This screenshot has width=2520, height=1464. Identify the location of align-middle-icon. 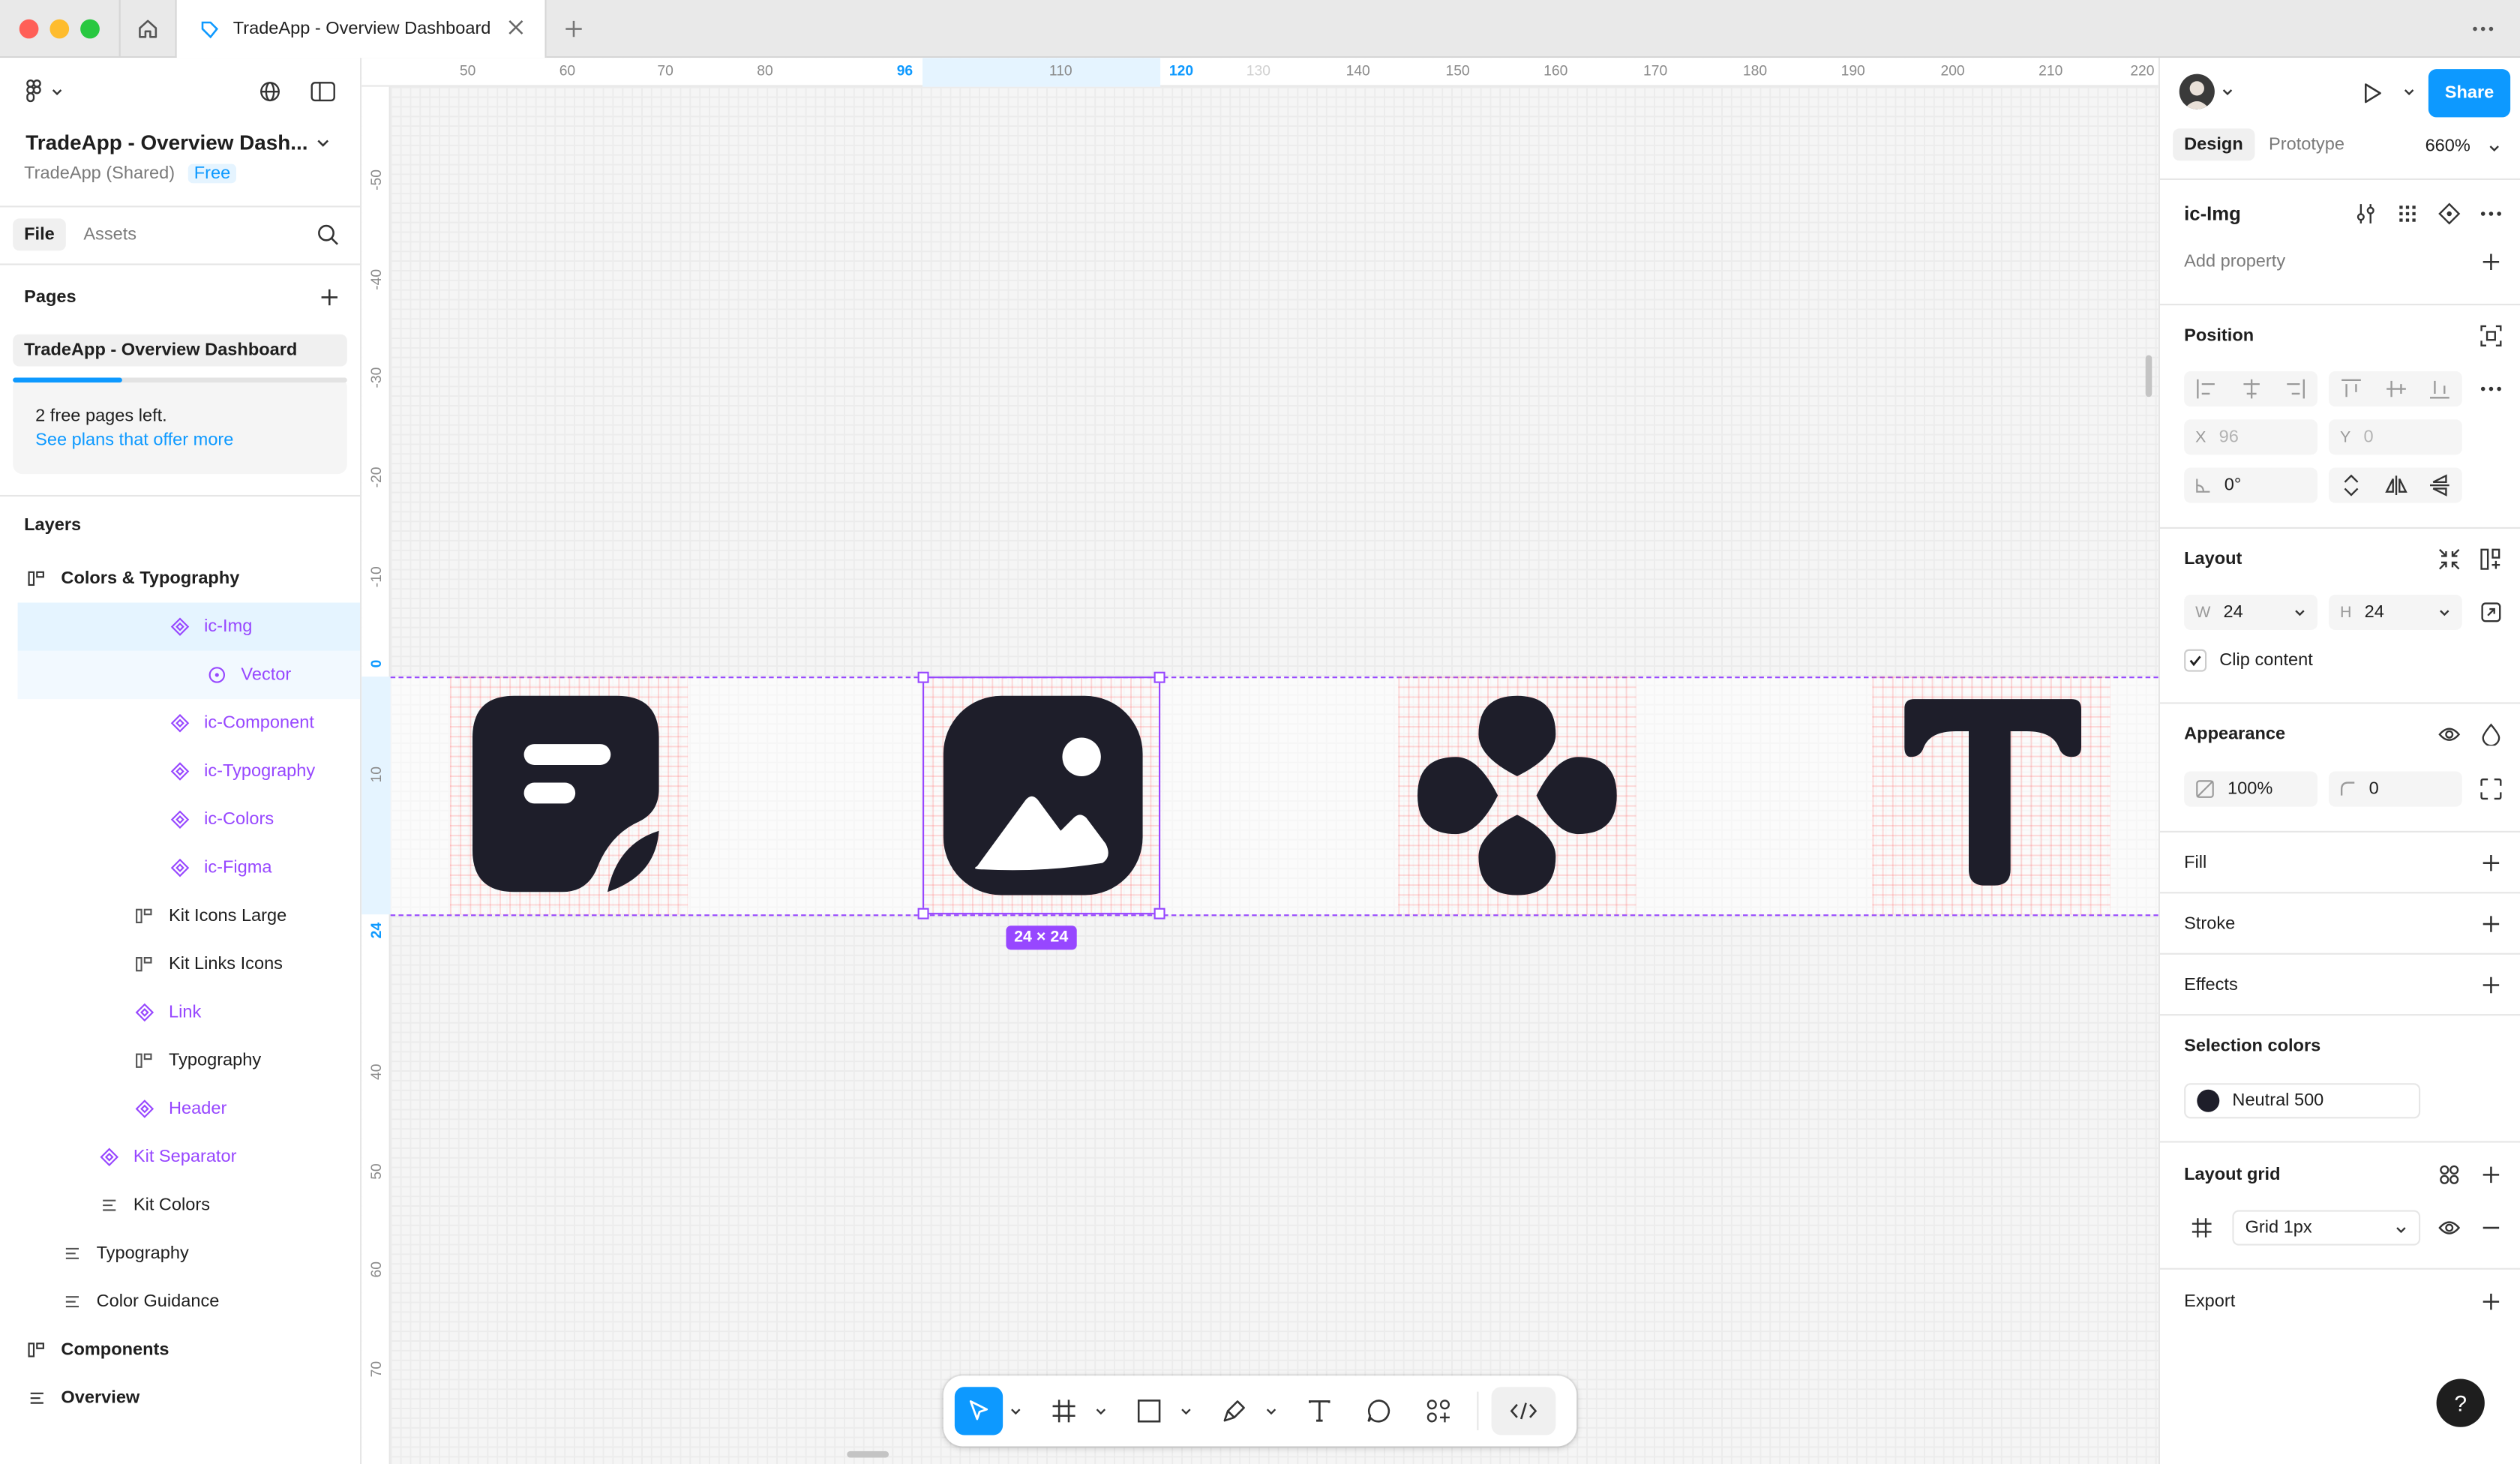
(2396, 389).